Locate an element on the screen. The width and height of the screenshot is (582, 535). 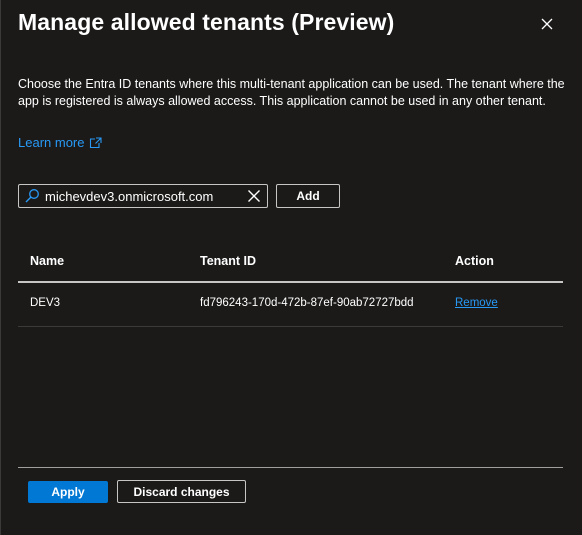
external-link-icon is located at coordinates (96, 142).